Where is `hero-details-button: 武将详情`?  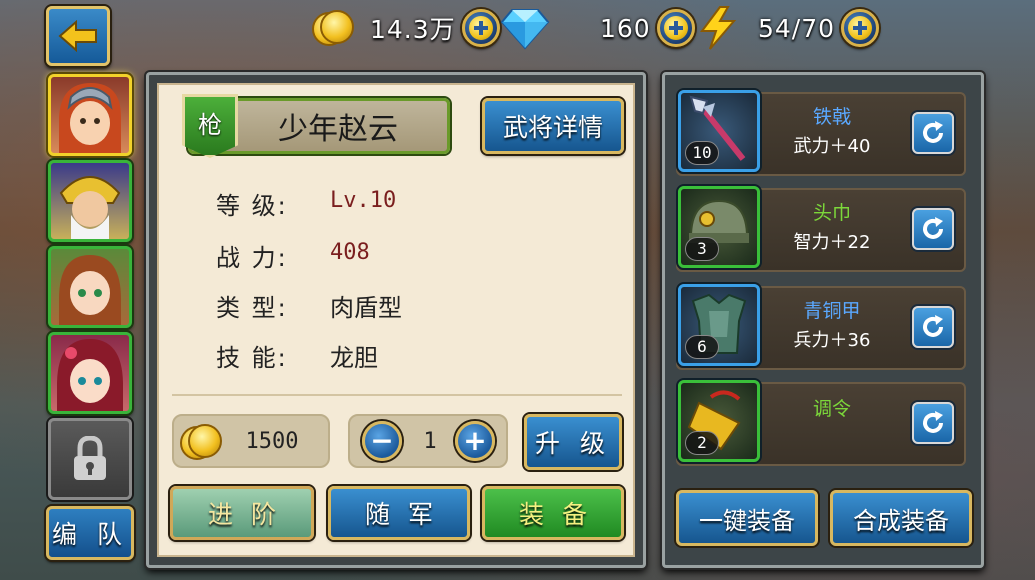 hero-details-button: 武将详情 is located at coordinates (553, 126).